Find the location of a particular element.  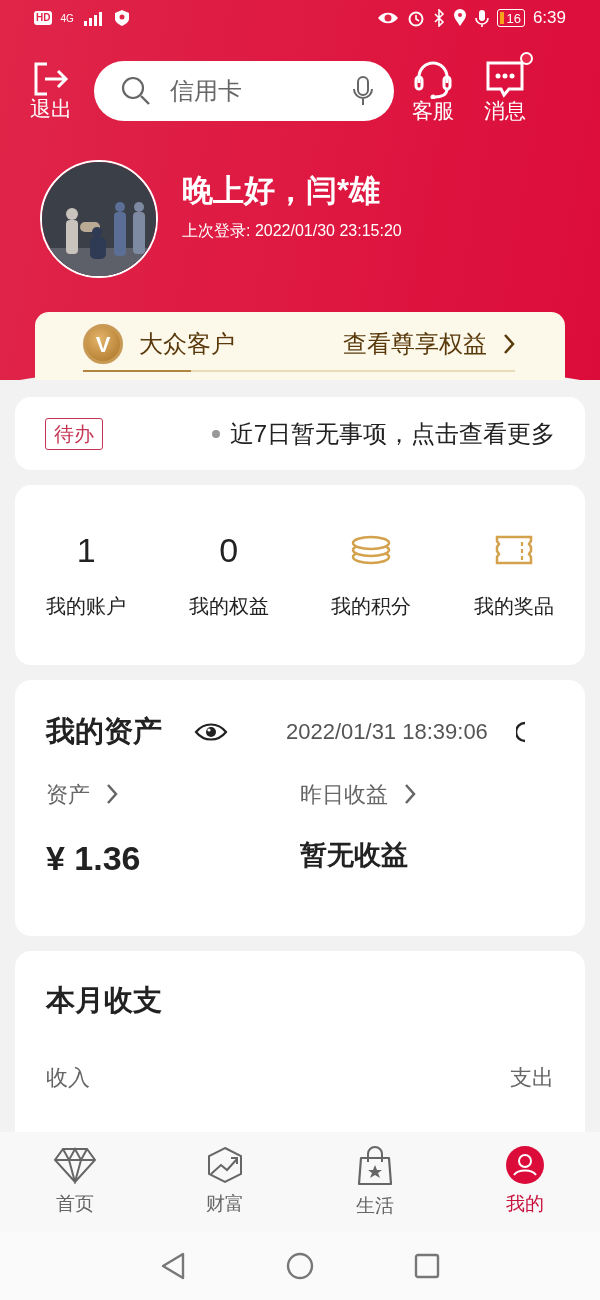

section-title: 本月收支 is located at coordinates (104, 1000).